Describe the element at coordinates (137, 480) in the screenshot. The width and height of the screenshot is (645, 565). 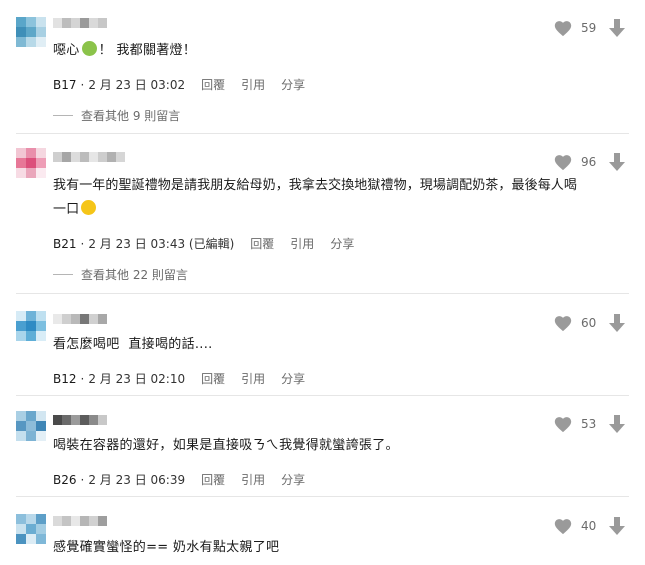
I see `timestamp: 2 月 23 日 06:39` at that location.